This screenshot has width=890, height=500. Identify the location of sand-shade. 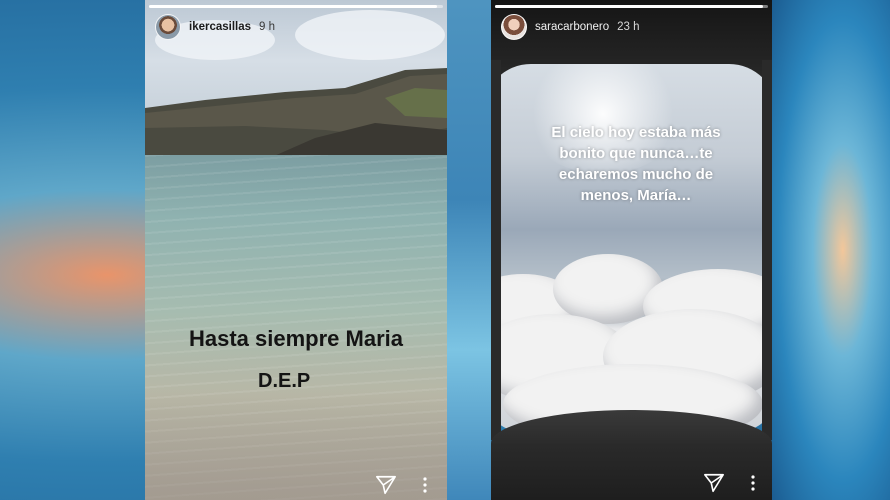
(296, 445).